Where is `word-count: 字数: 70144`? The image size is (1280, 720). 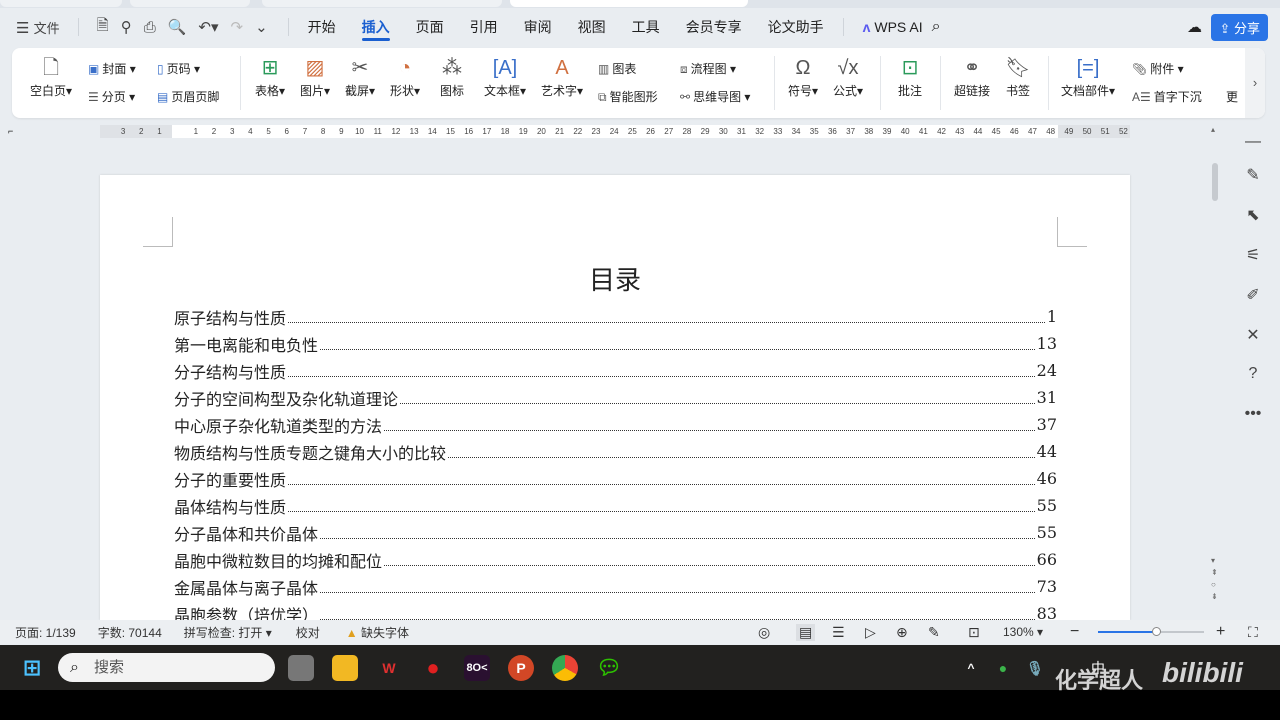
word-count: 字数: 70144 is located at coordinates (130, 632).